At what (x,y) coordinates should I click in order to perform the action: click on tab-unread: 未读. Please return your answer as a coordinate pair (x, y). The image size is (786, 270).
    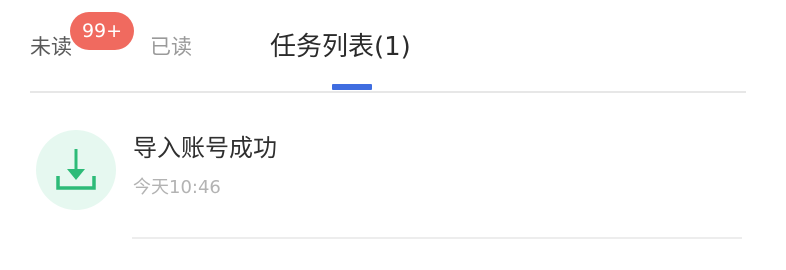
    Looking at the image, I should click on (51, 47).